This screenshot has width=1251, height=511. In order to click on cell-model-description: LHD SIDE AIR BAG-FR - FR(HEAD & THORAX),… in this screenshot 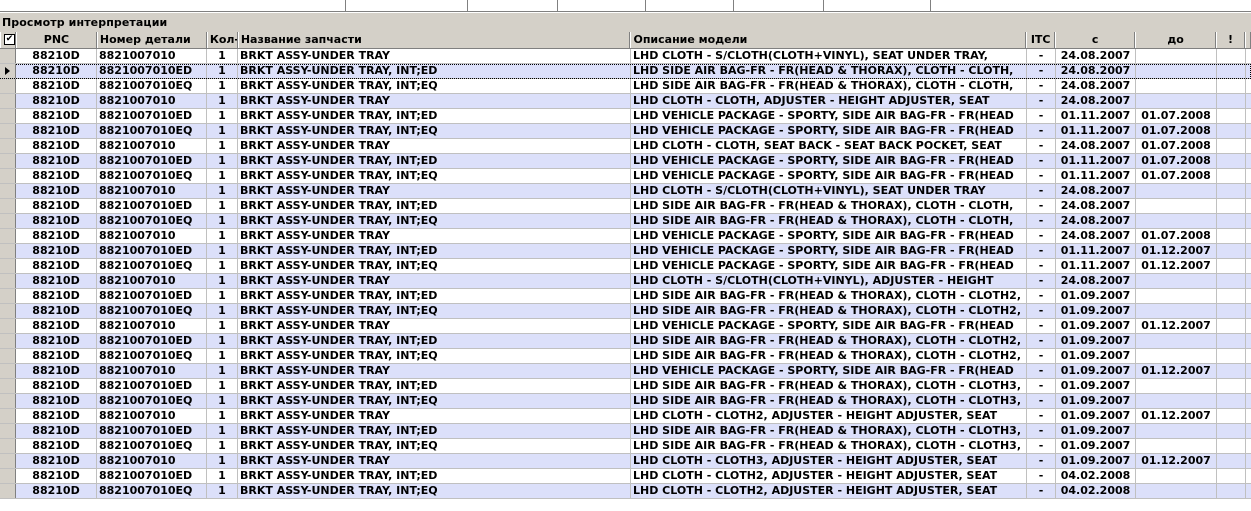, I will do `click(829, 356)`.